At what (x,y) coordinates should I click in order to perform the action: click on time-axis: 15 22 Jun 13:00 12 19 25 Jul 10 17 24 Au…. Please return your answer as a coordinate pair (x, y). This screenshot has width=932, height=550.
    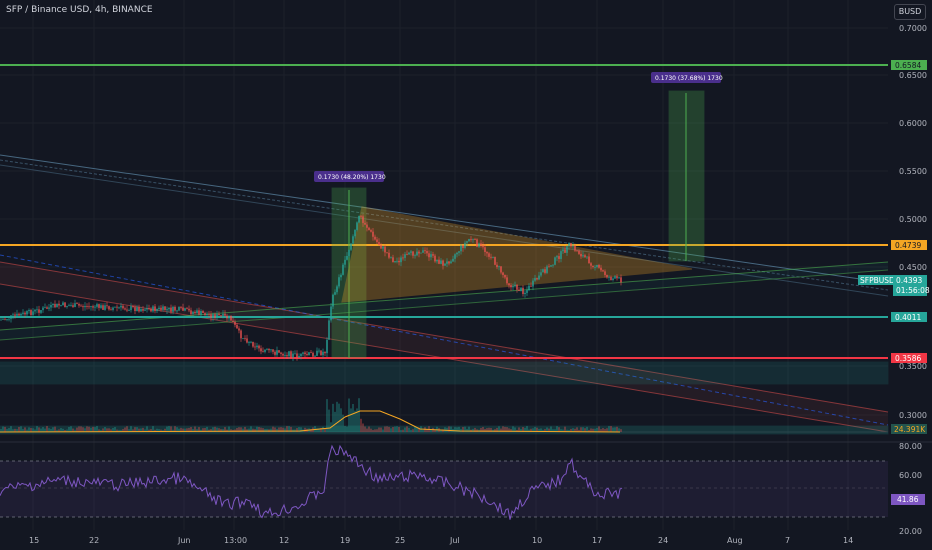
    Looking at the image, I should click on (441, 540).